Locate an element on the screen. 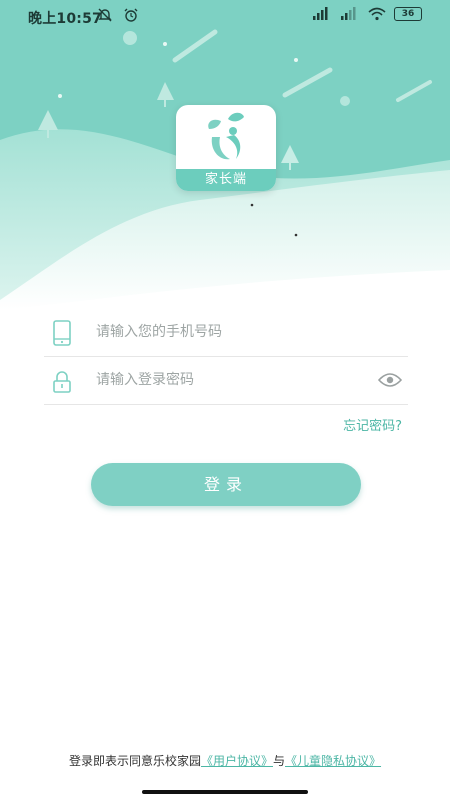 Image resolution: width=450 pixels, height=800 pixels. user-agreement-link: 《用户协议》 is located at coordinates (237, 761).